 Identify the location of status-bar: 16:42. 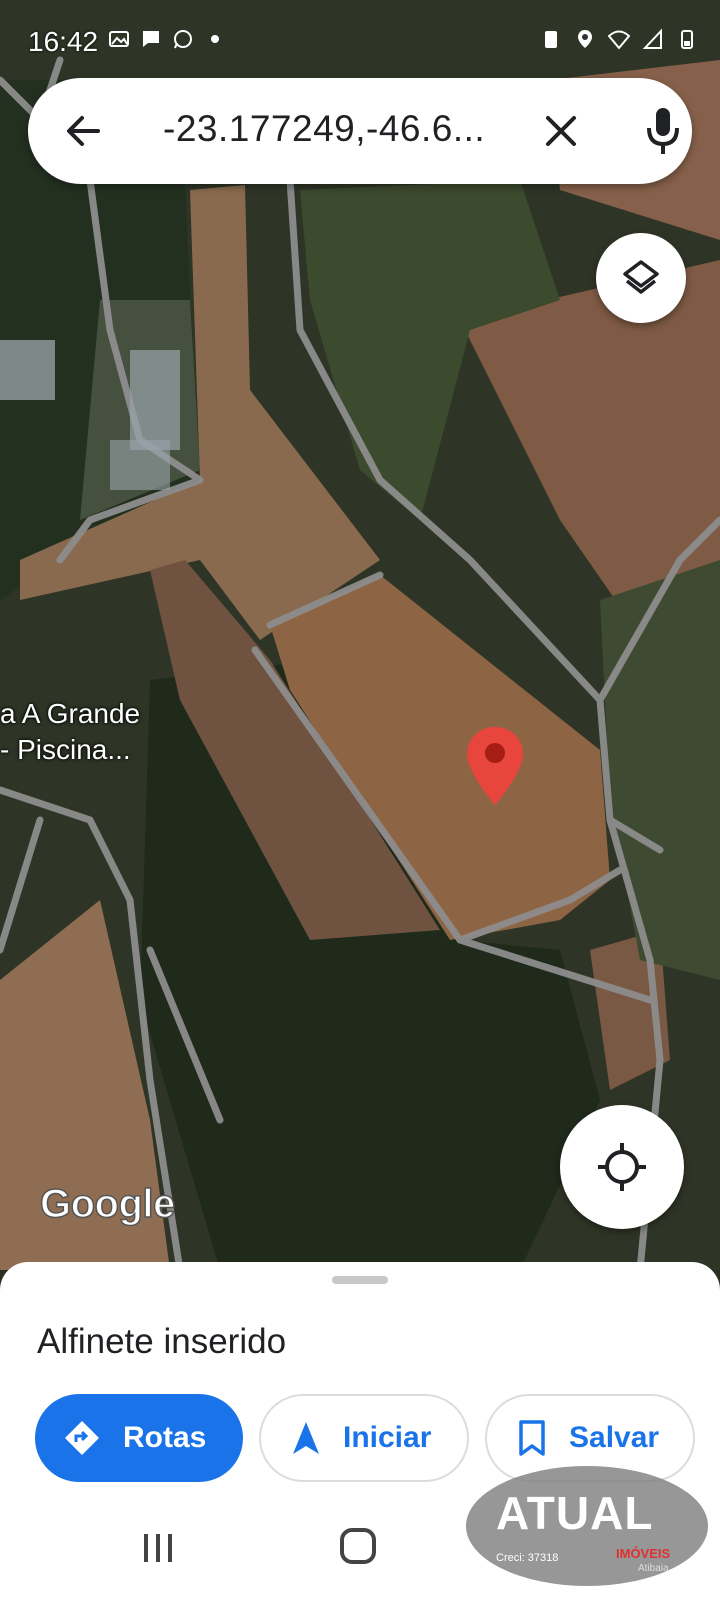
(360, 40).